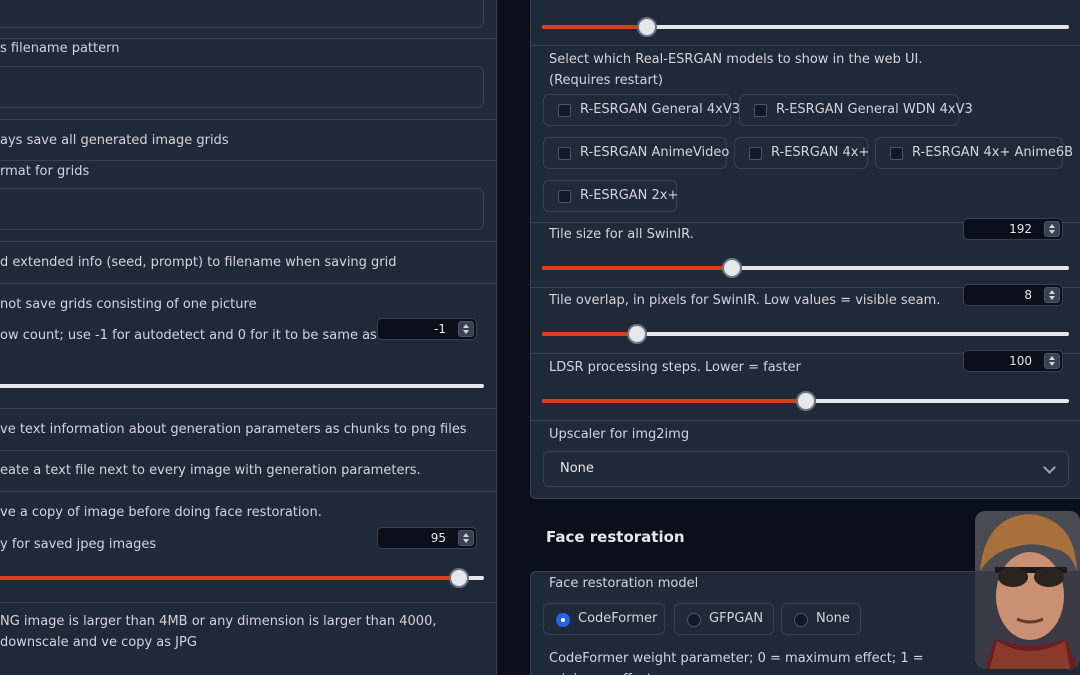  What do you see at coordinates (833, 618) in the screenshot?
I see `option-label: None` at bounding box center [833, 618].